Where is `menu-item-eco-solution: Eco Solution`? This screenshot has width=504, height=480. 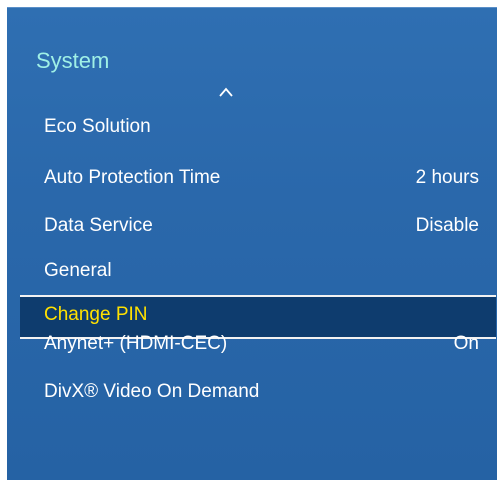 menu-item-eco-solution: Eco Solution is located at coordinates (258, 127).